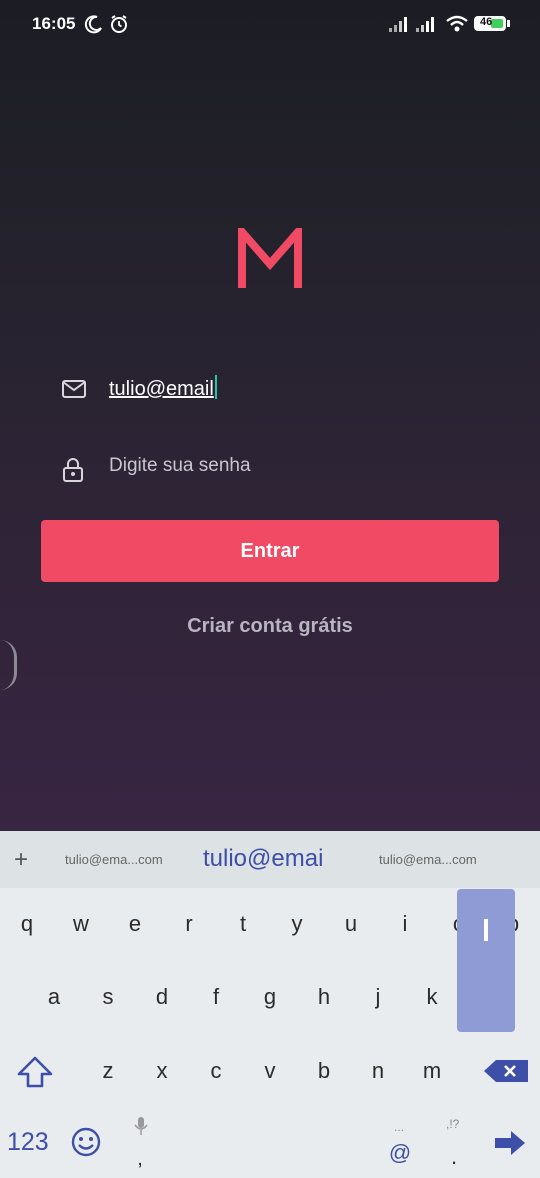  What do you see at coordinates (8, 665) in the screenshot?
I see `edge-handle` at bounding box center [8, 665].